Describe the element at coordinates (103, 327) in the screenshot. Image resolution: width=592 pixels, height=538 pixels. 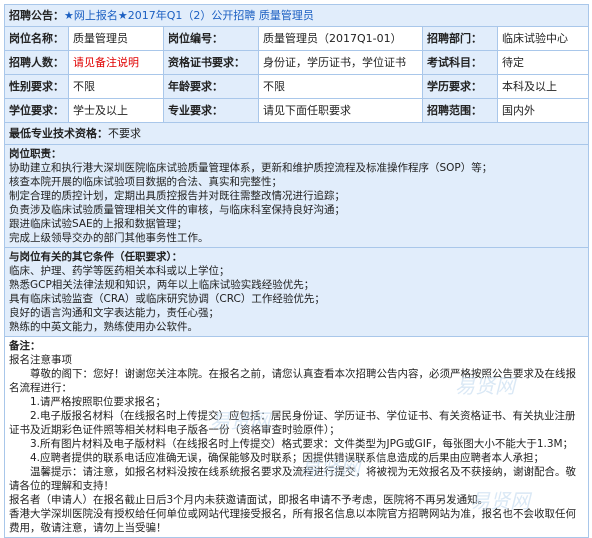
I see `condition-line: 熟练的中英文能力，熟练使用办公软件。` at that location.